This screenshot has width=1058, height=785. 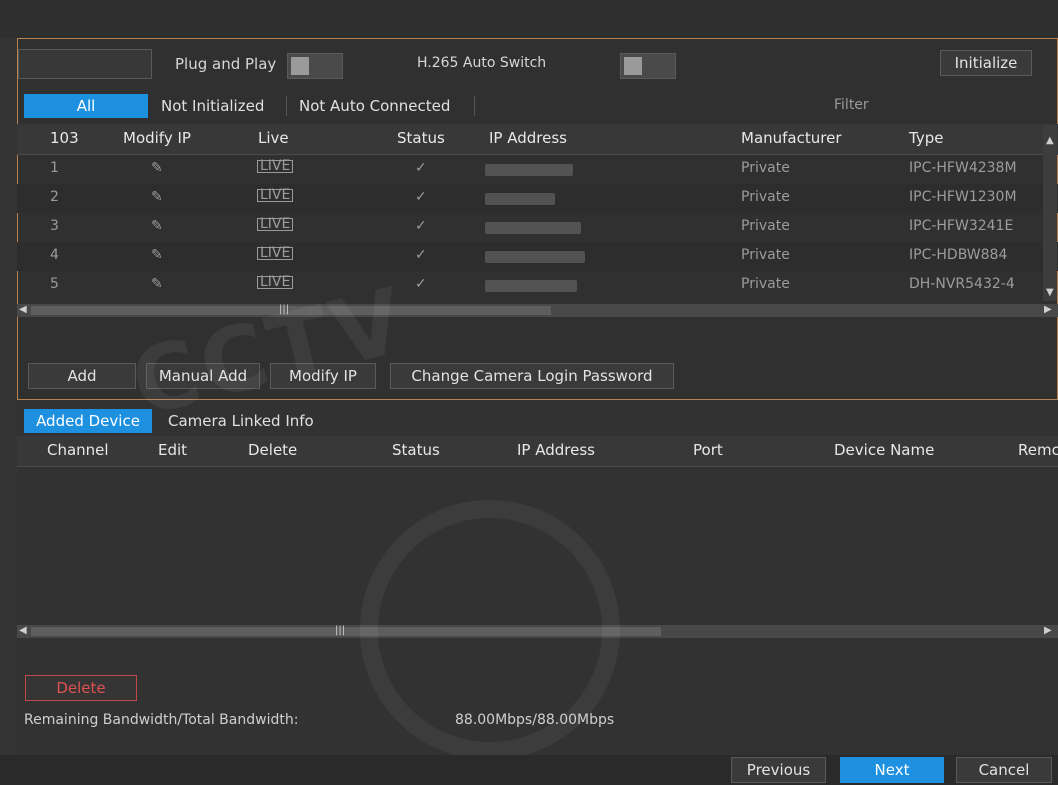 What do you see at coordinates (323, 376) in the screenshot?
I see `modify-ip-button: Modify IP` at bounding box center [323, 376].